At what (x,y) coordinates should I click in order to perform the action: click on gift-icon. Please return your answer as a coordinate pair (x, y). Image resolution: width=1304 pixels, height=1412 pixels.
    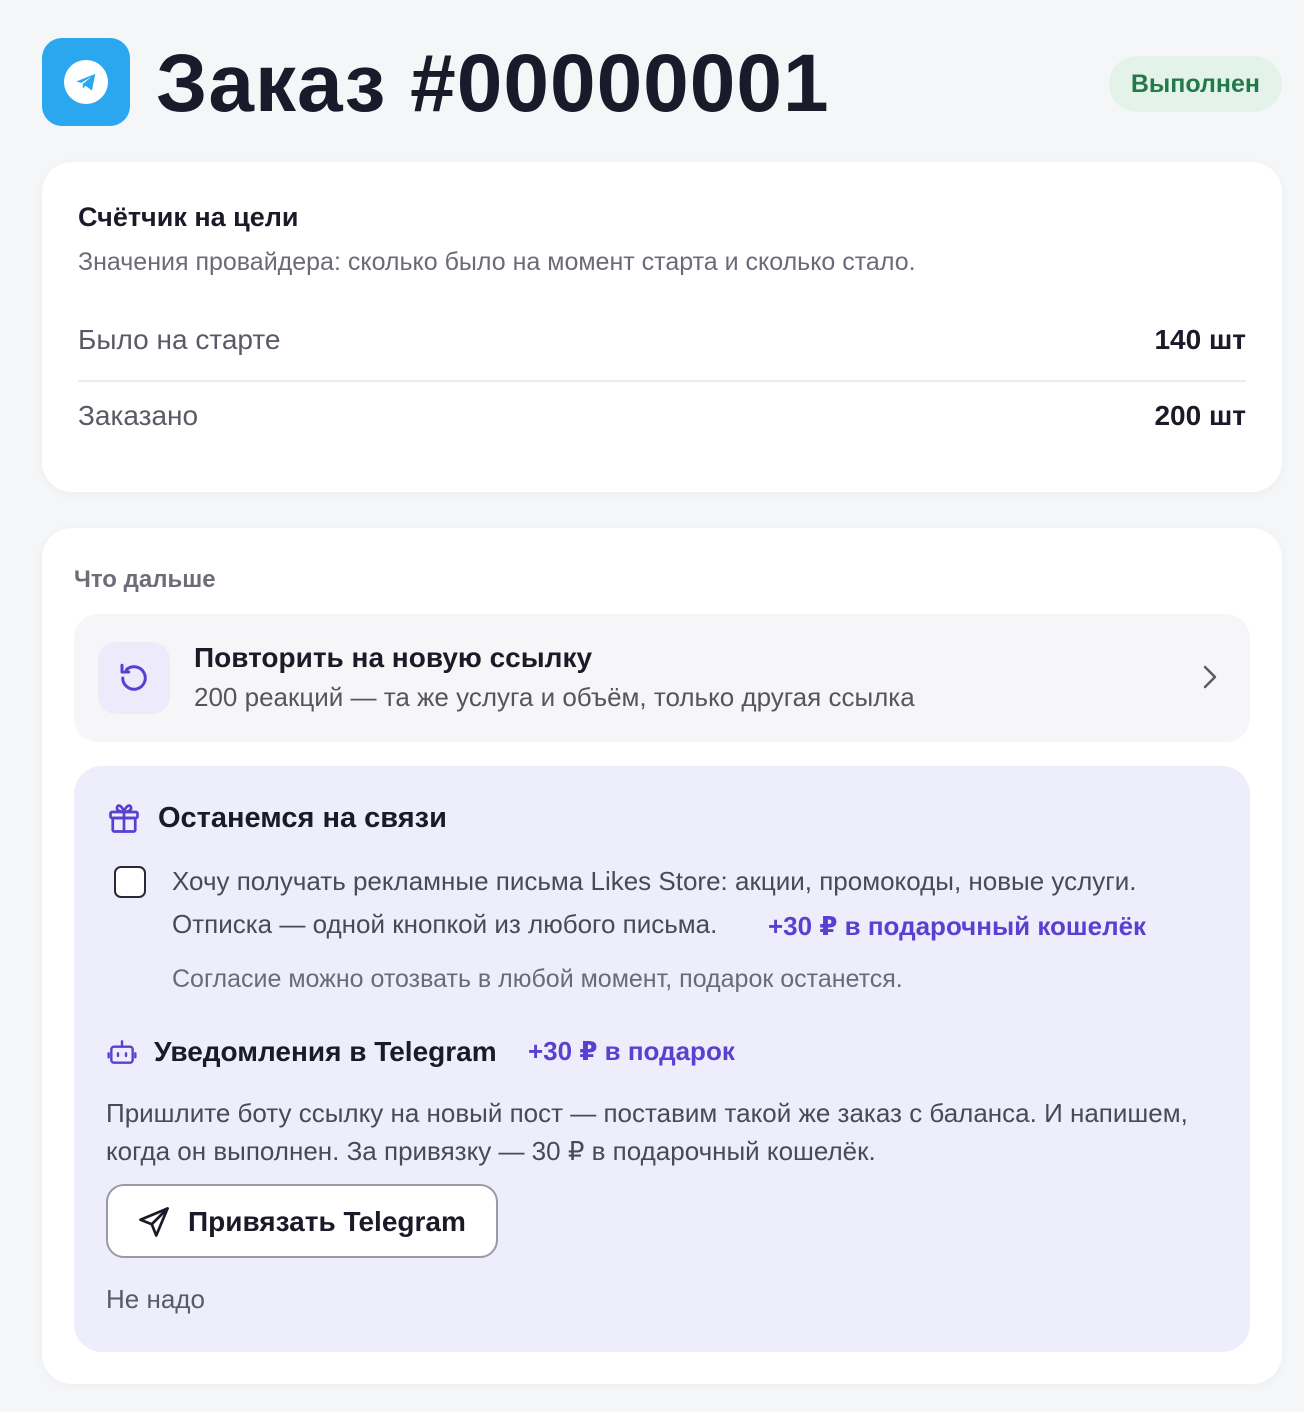
    Looking at the image, I should click on (124, 820).